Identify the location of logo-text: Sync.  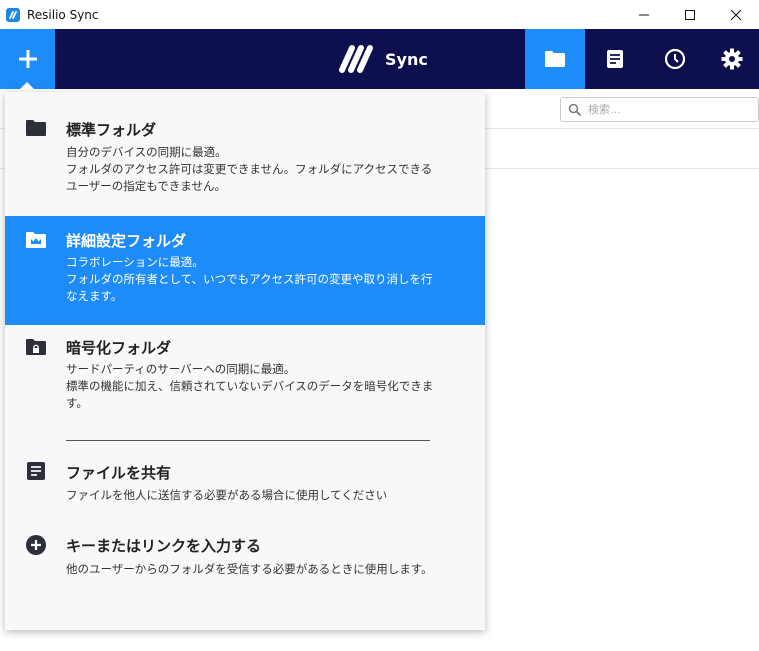
(406, 59).